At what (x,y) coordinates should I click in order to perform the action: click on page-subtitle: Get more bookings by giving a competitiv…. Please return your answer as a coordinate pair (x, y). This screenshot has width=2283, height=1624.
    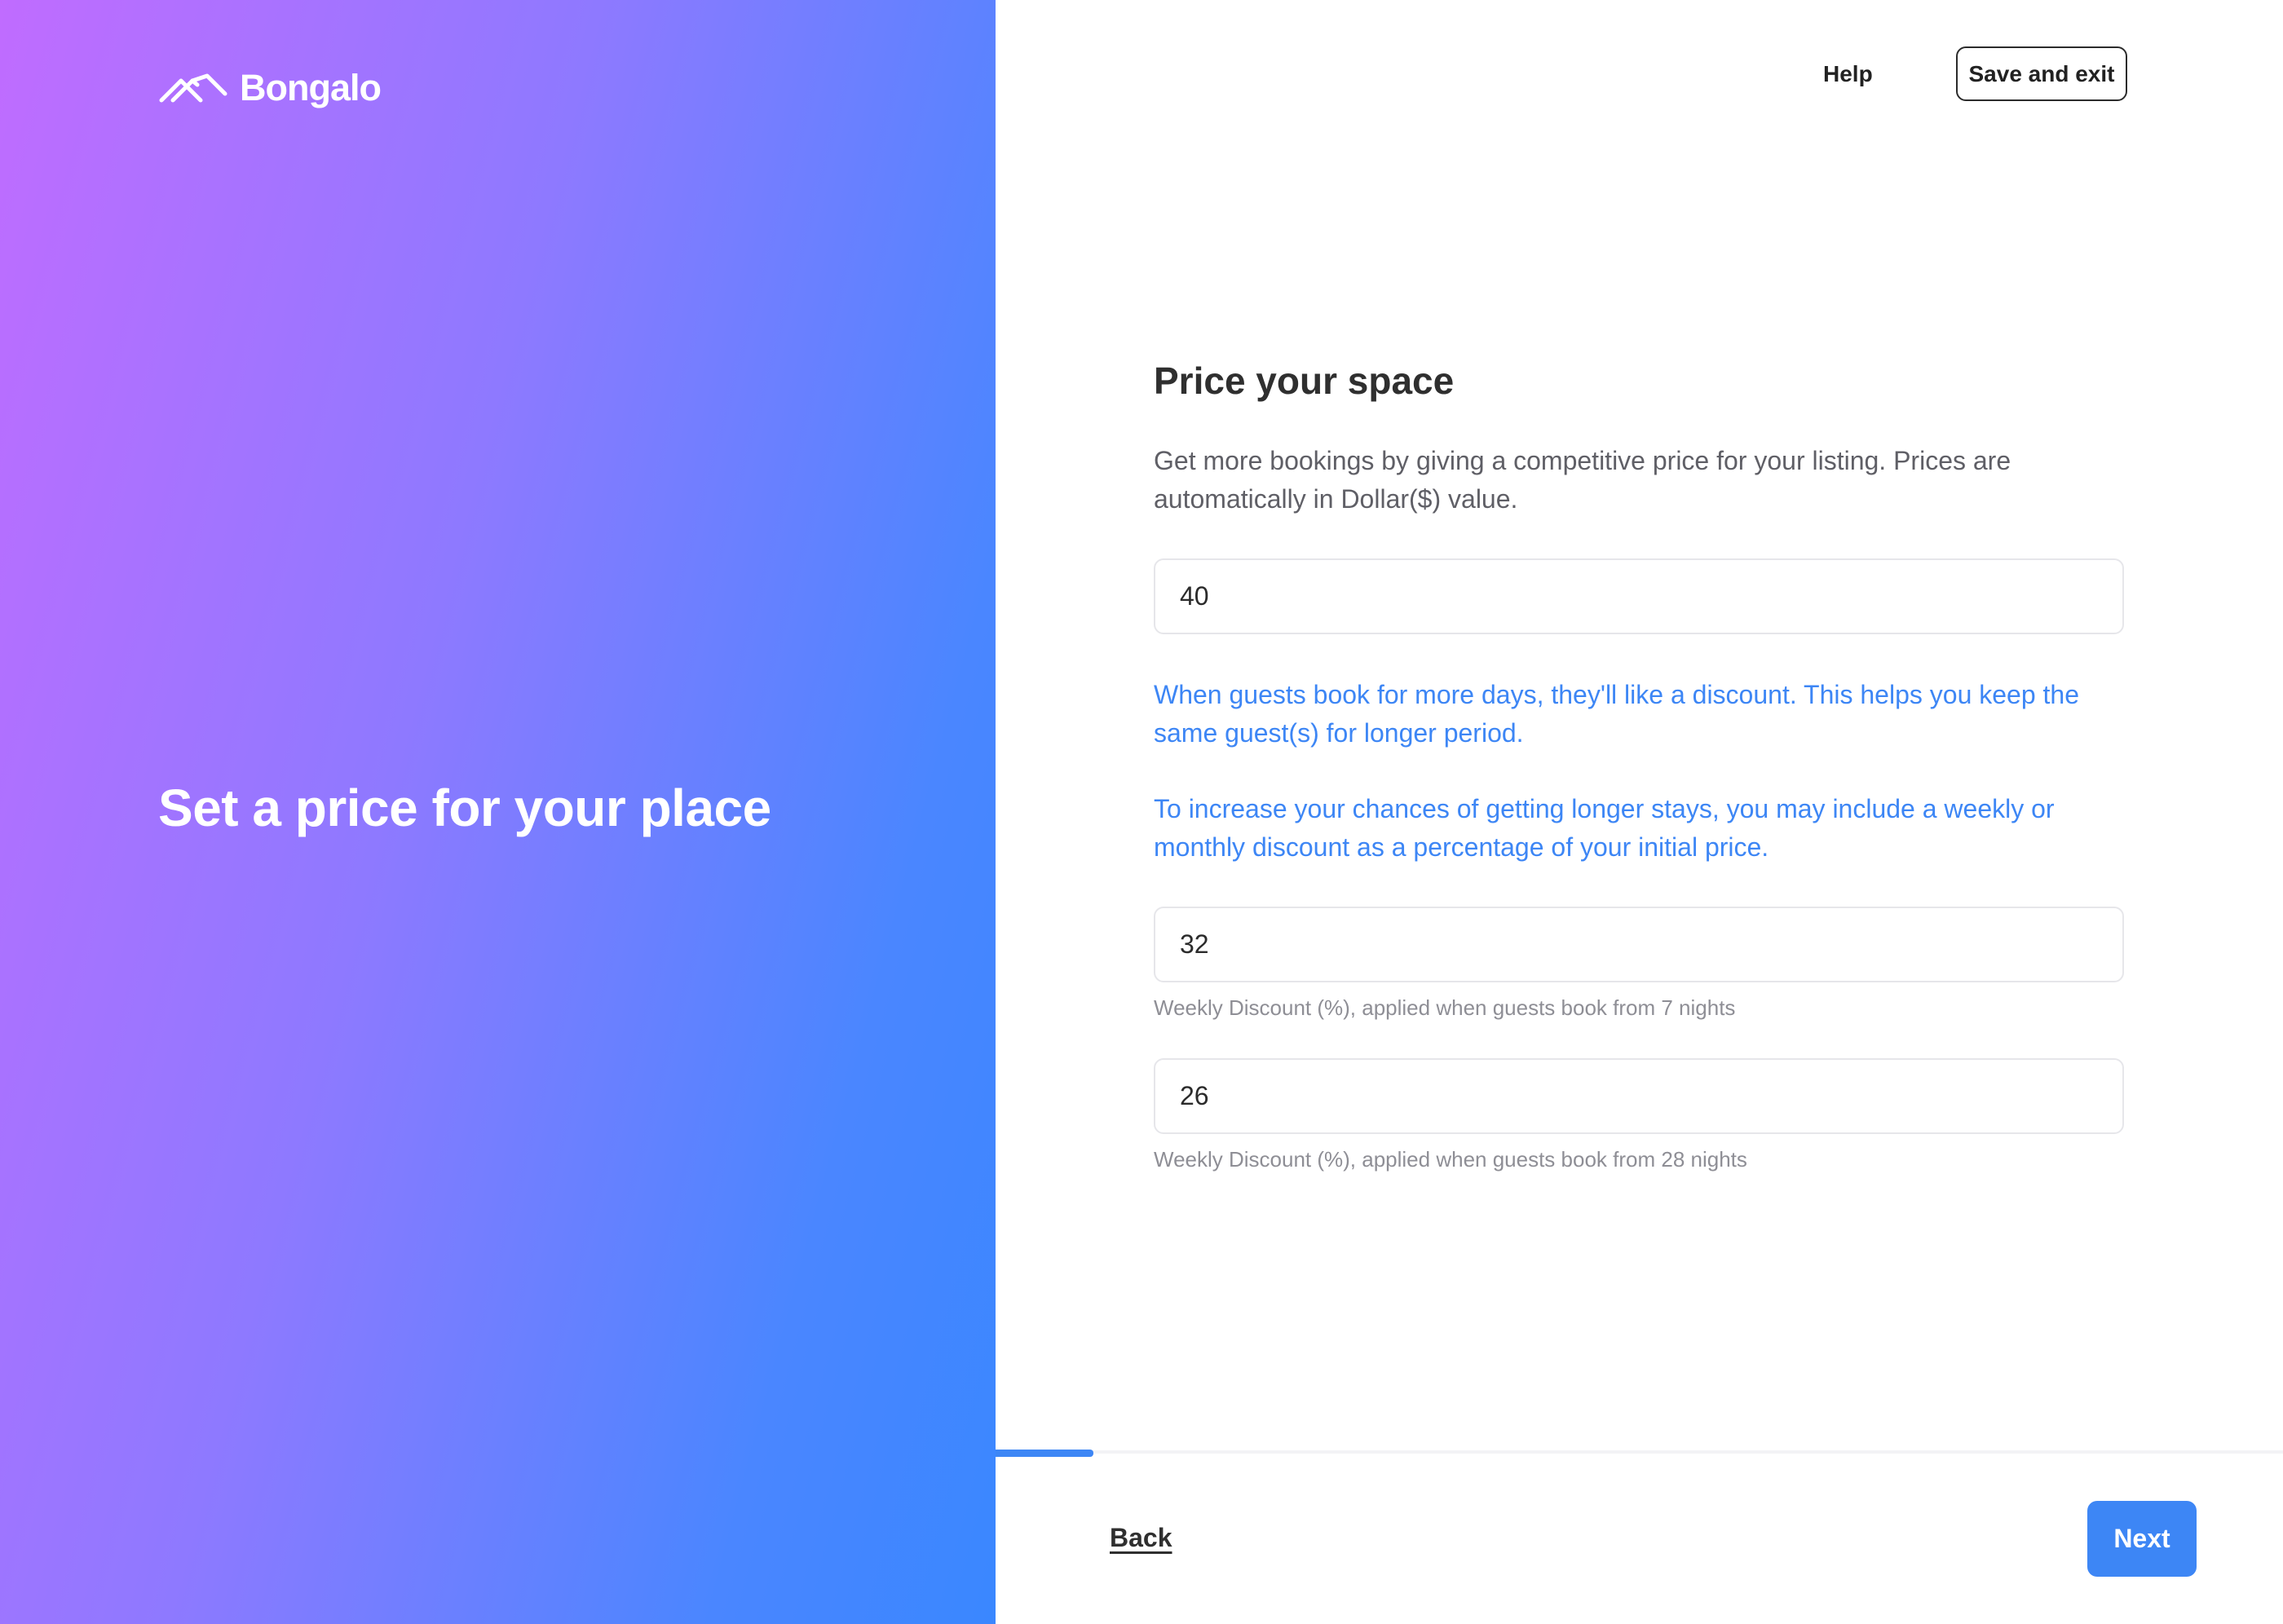
    Looking at the image, I should click on (1582, 480).